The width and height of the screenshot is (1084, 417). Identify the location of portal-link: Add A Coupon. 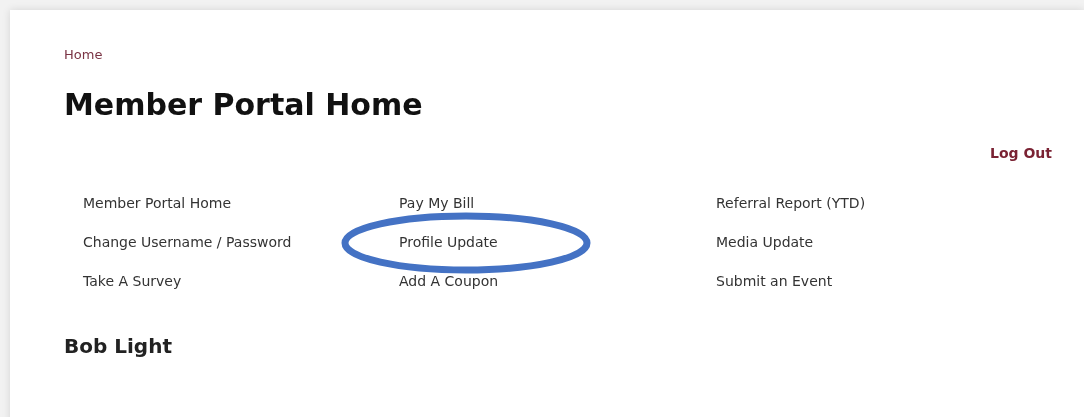
(449, 281).